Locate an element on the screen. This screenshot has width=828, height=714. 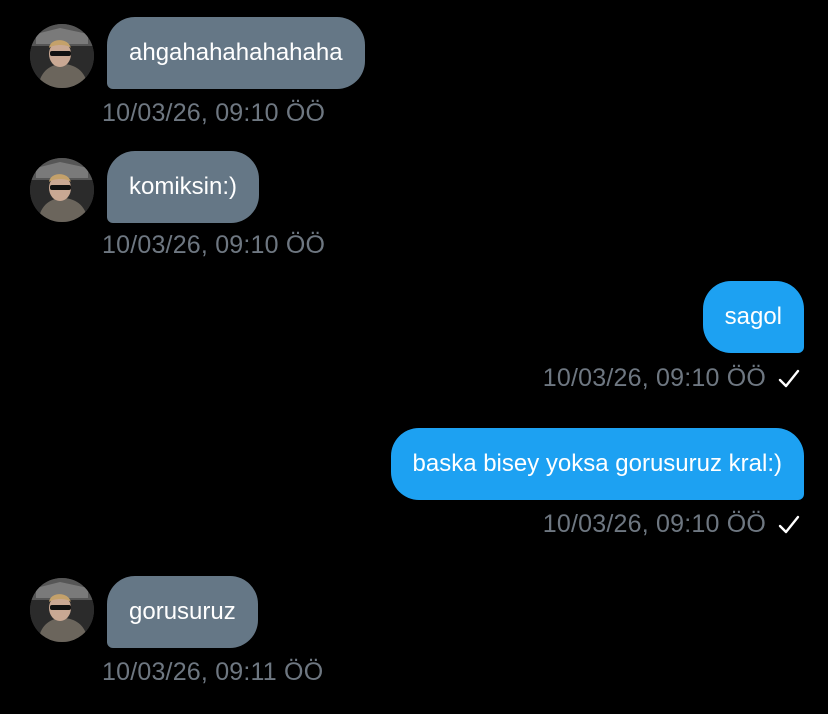
message-text: ahgahahahahahaha is located at coordinates (236, 52).